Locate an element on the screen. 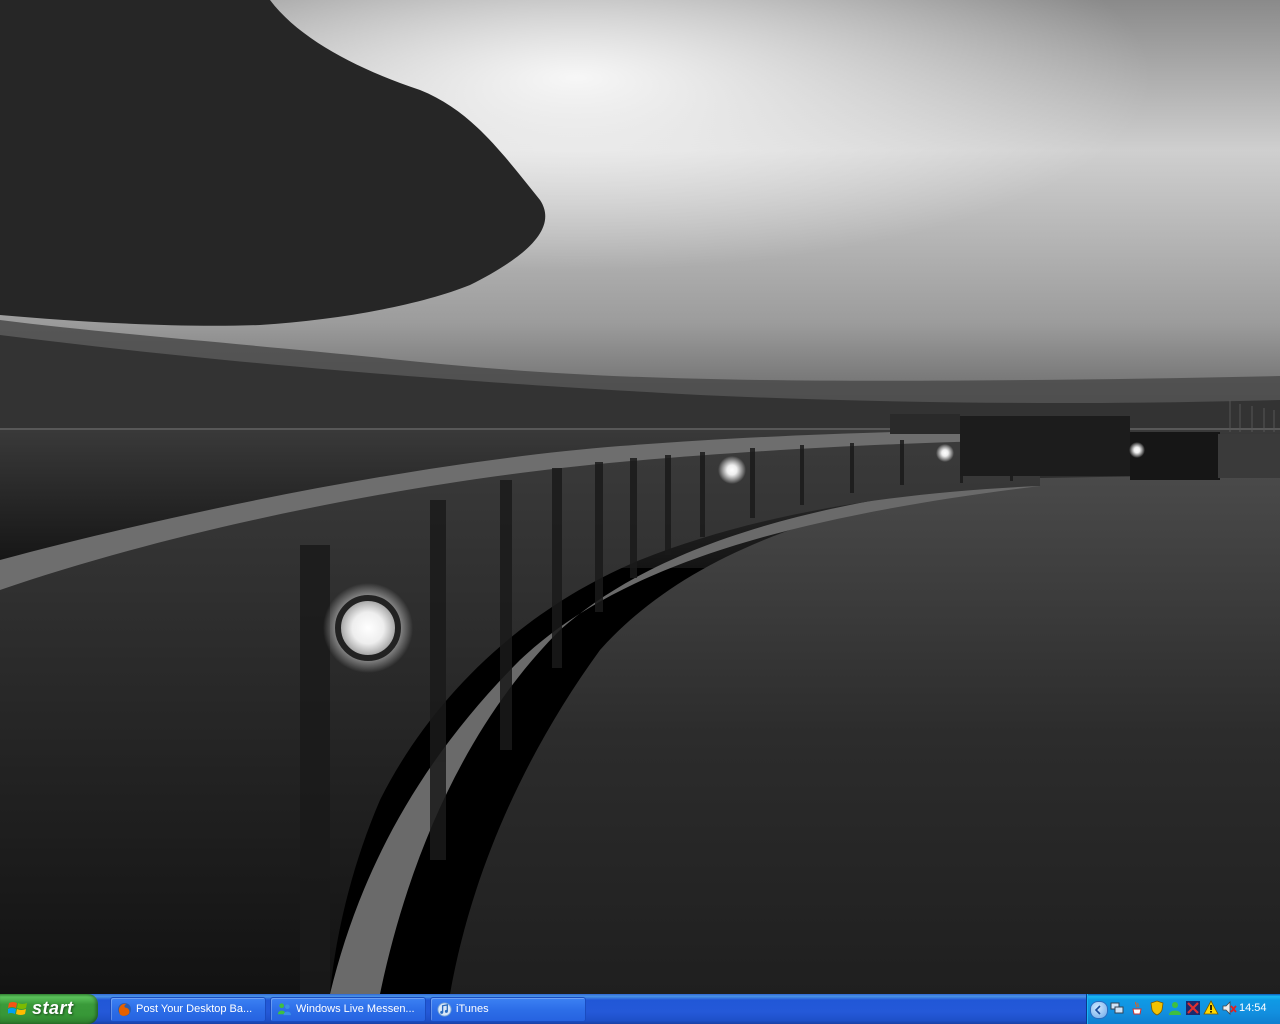 The image size is (1280, 1024). antivirus-icon is located at coordinates (1193, 1008).